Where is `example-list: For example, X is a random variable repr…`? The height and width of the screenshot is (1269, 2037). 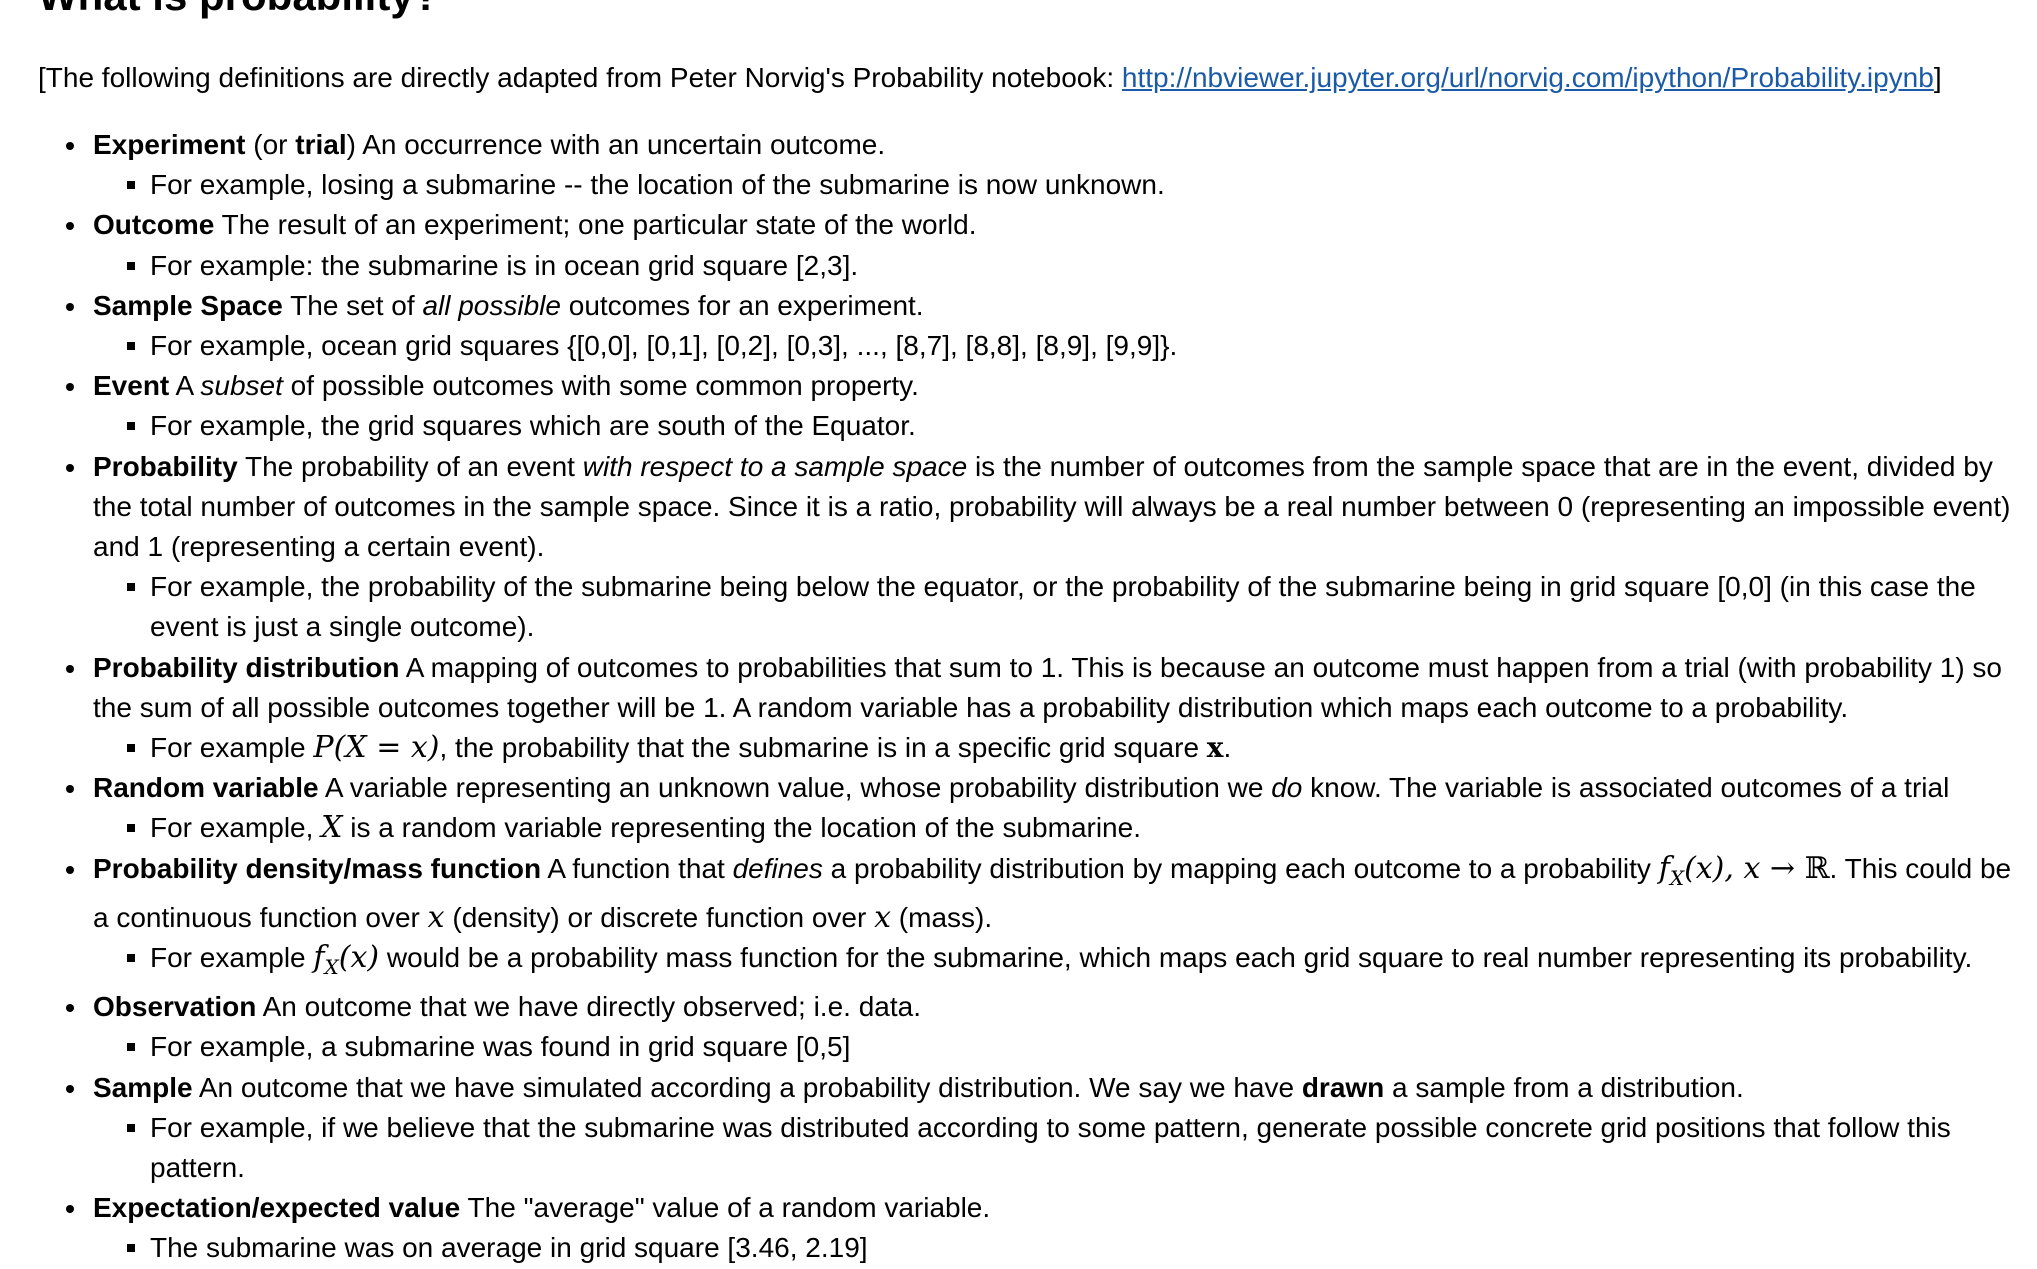 example-list: For example, X is a random variable repr… is located at coordinates (1058, 828).